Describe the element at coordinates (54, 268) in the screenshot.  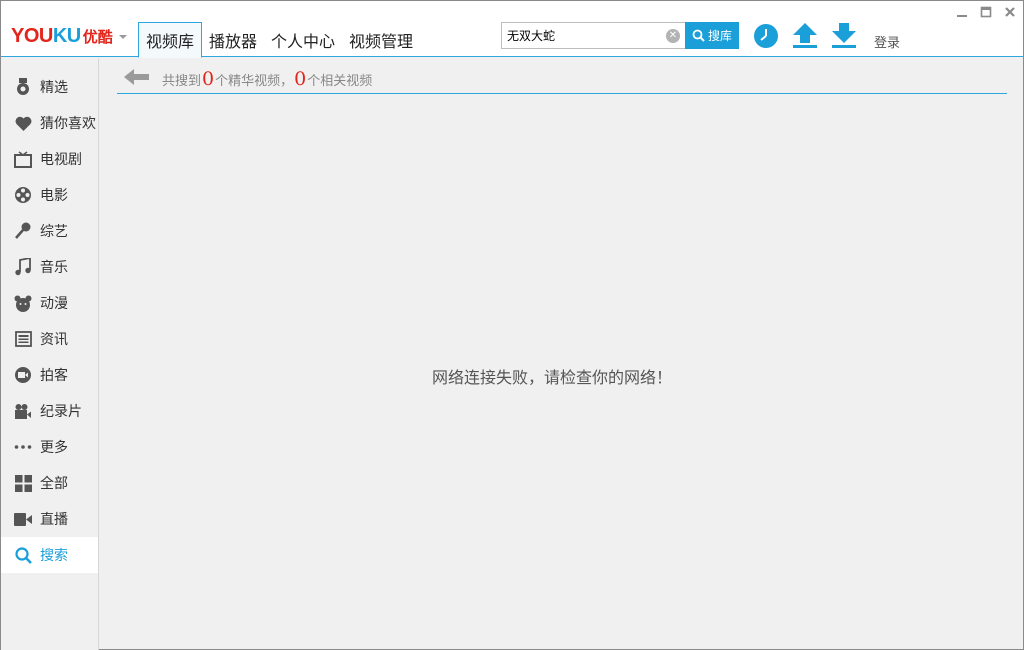
I see `sidebar-item-label: 音乐` at that location.